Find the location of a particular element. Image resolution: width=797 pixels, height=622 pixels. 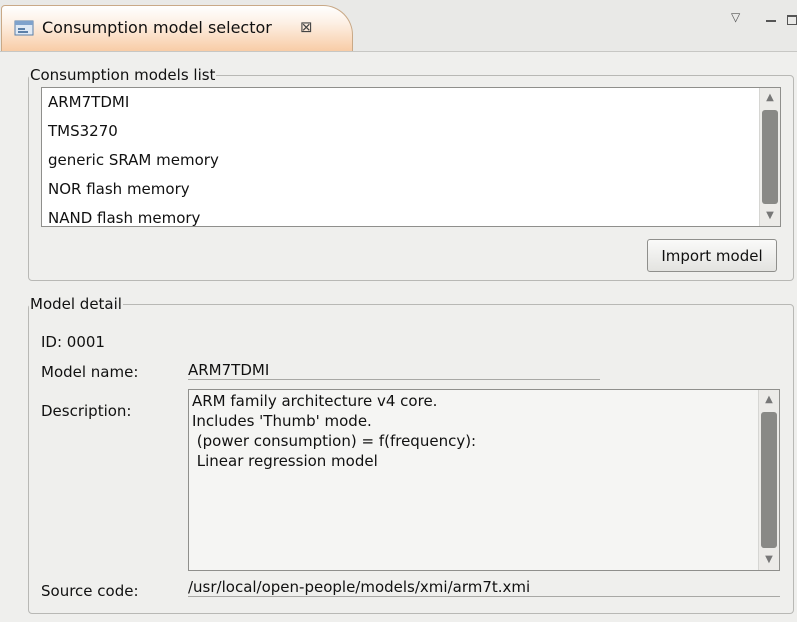

model-id: ID: 0001 is located at coordinates (73, 342).